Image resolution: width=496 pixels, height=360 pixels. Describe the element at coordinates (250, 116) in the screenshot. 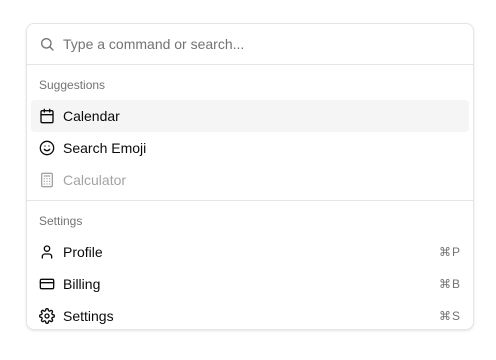

I see `command-item-calendar: Calendar` at that location.